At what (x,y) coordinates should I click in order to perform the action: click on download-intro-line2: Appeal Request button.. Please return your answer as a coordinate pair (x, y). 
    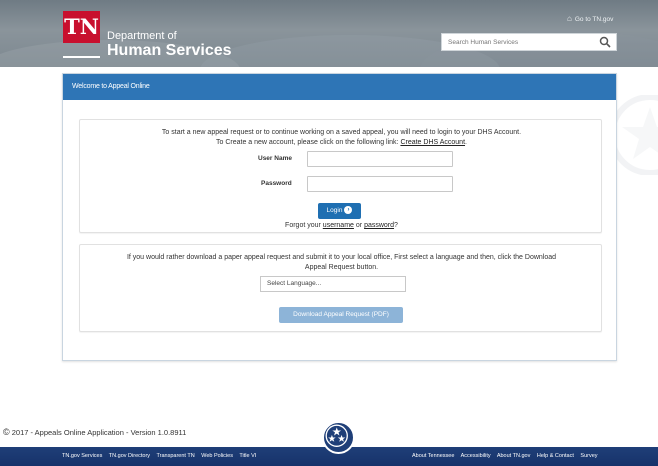
    Looking at the image, I should click on (341, 267).